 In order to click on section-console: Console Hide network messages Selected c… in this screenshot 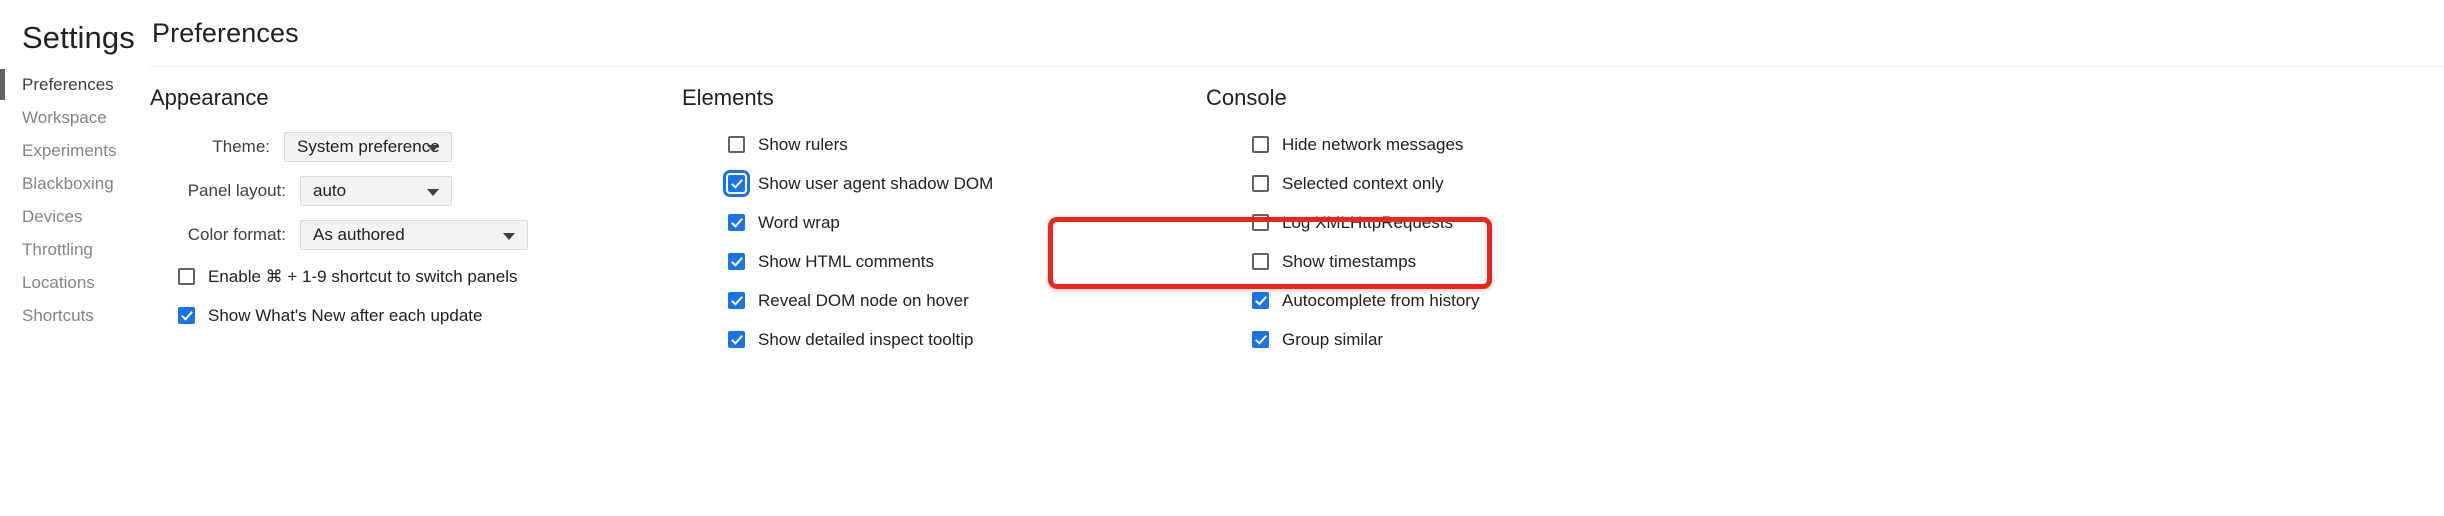, I will do `click(1440, 221)`.